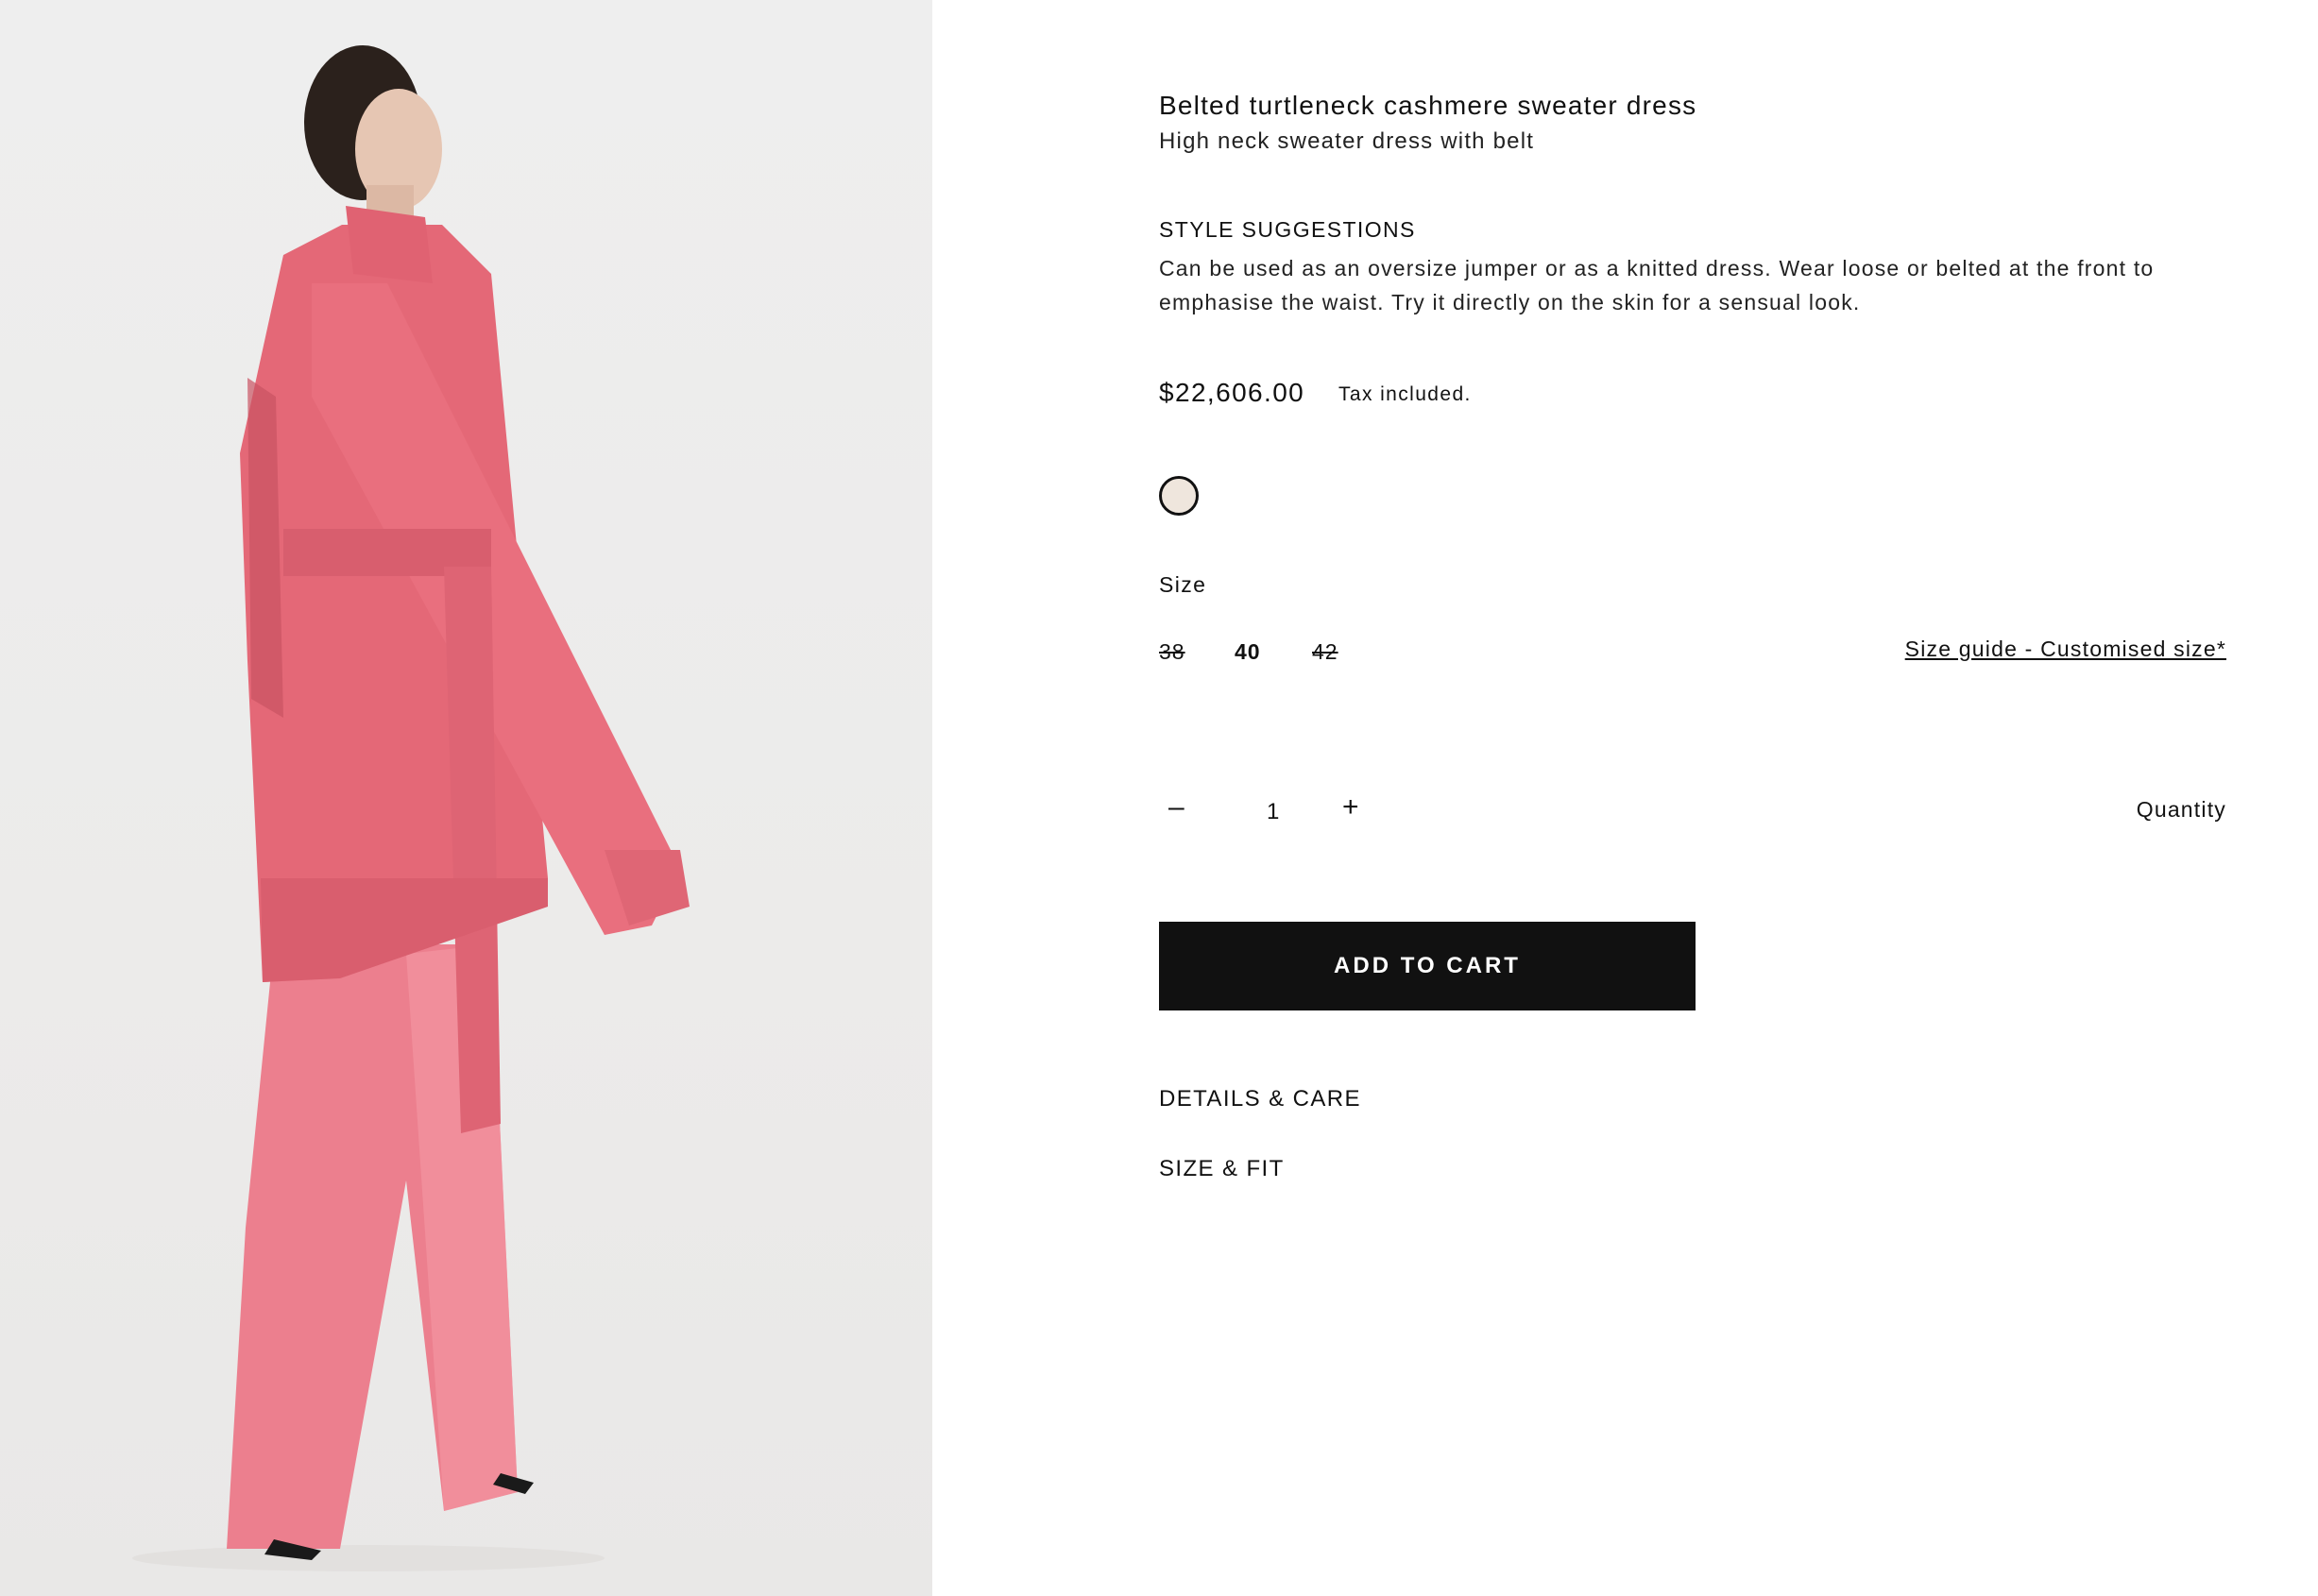 This screenshot has height=1596, width=2318. What do you see at coordinates (1350, 808) in the screenshot?
I see `quantity-increase-button: +` at bounding box center [1350, 808].